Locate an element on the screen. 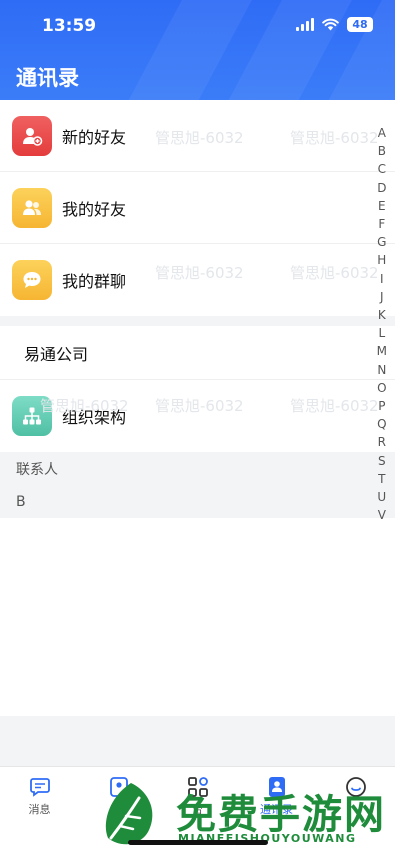  friends-icon is located at coordinates (32, 207).